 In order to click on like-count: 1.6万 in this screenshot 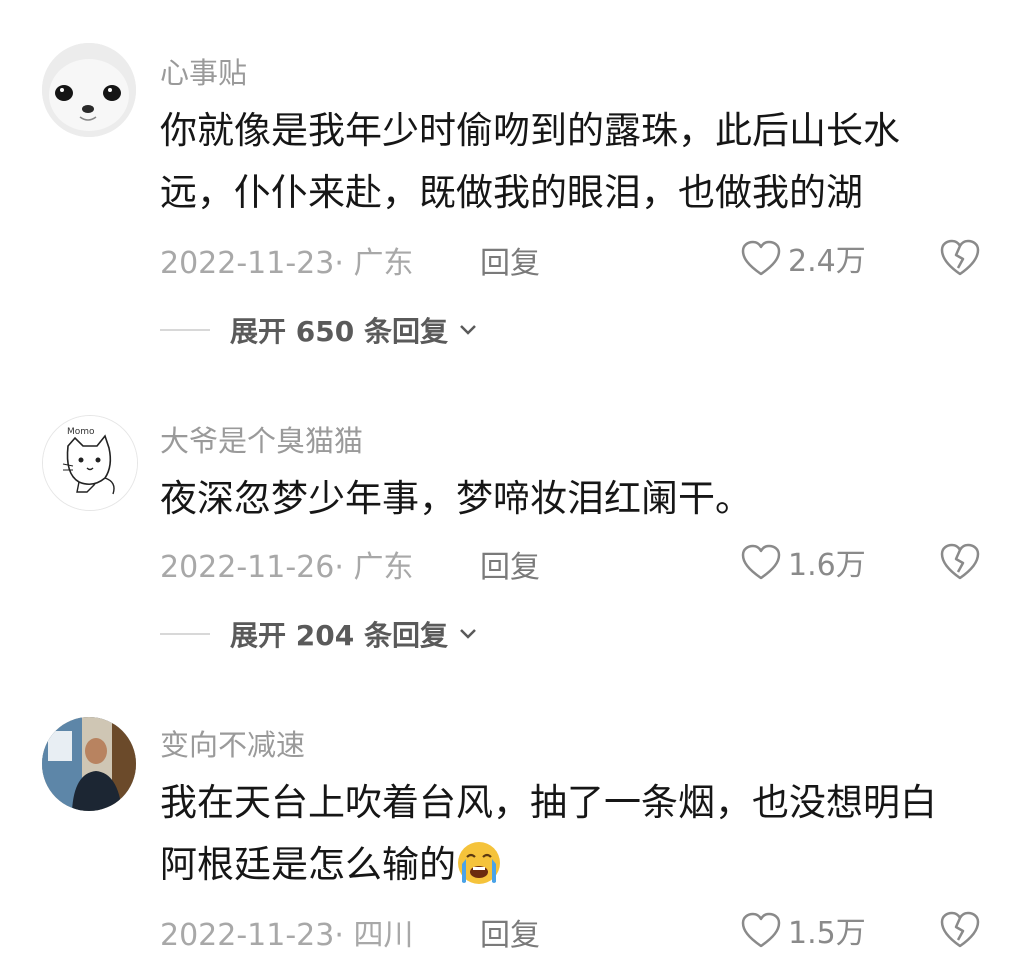, I will do `click(827, 565)`.